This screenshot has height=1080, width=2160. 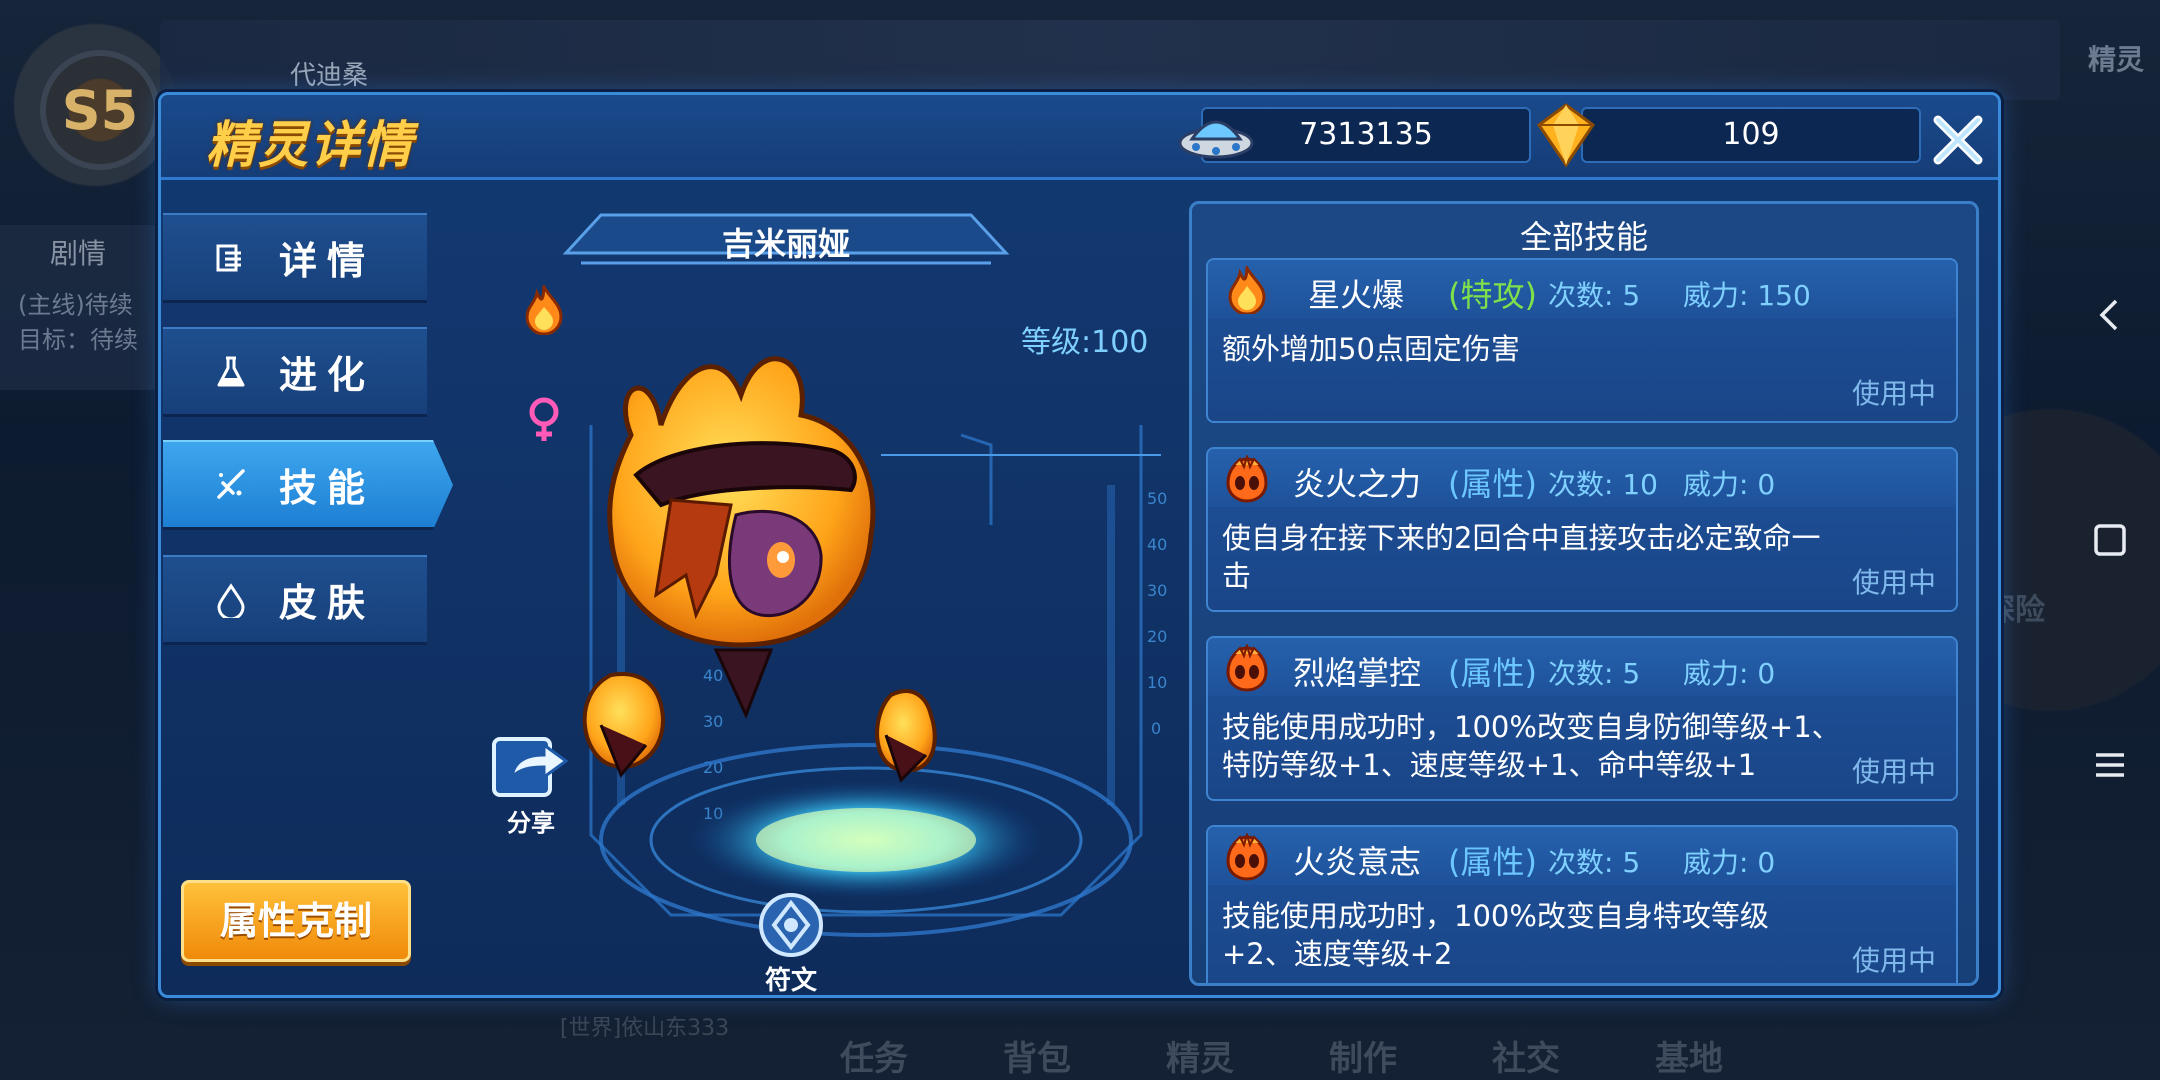 I want to click on type-chart-button: 属性克制, so click(x=296, y=921).